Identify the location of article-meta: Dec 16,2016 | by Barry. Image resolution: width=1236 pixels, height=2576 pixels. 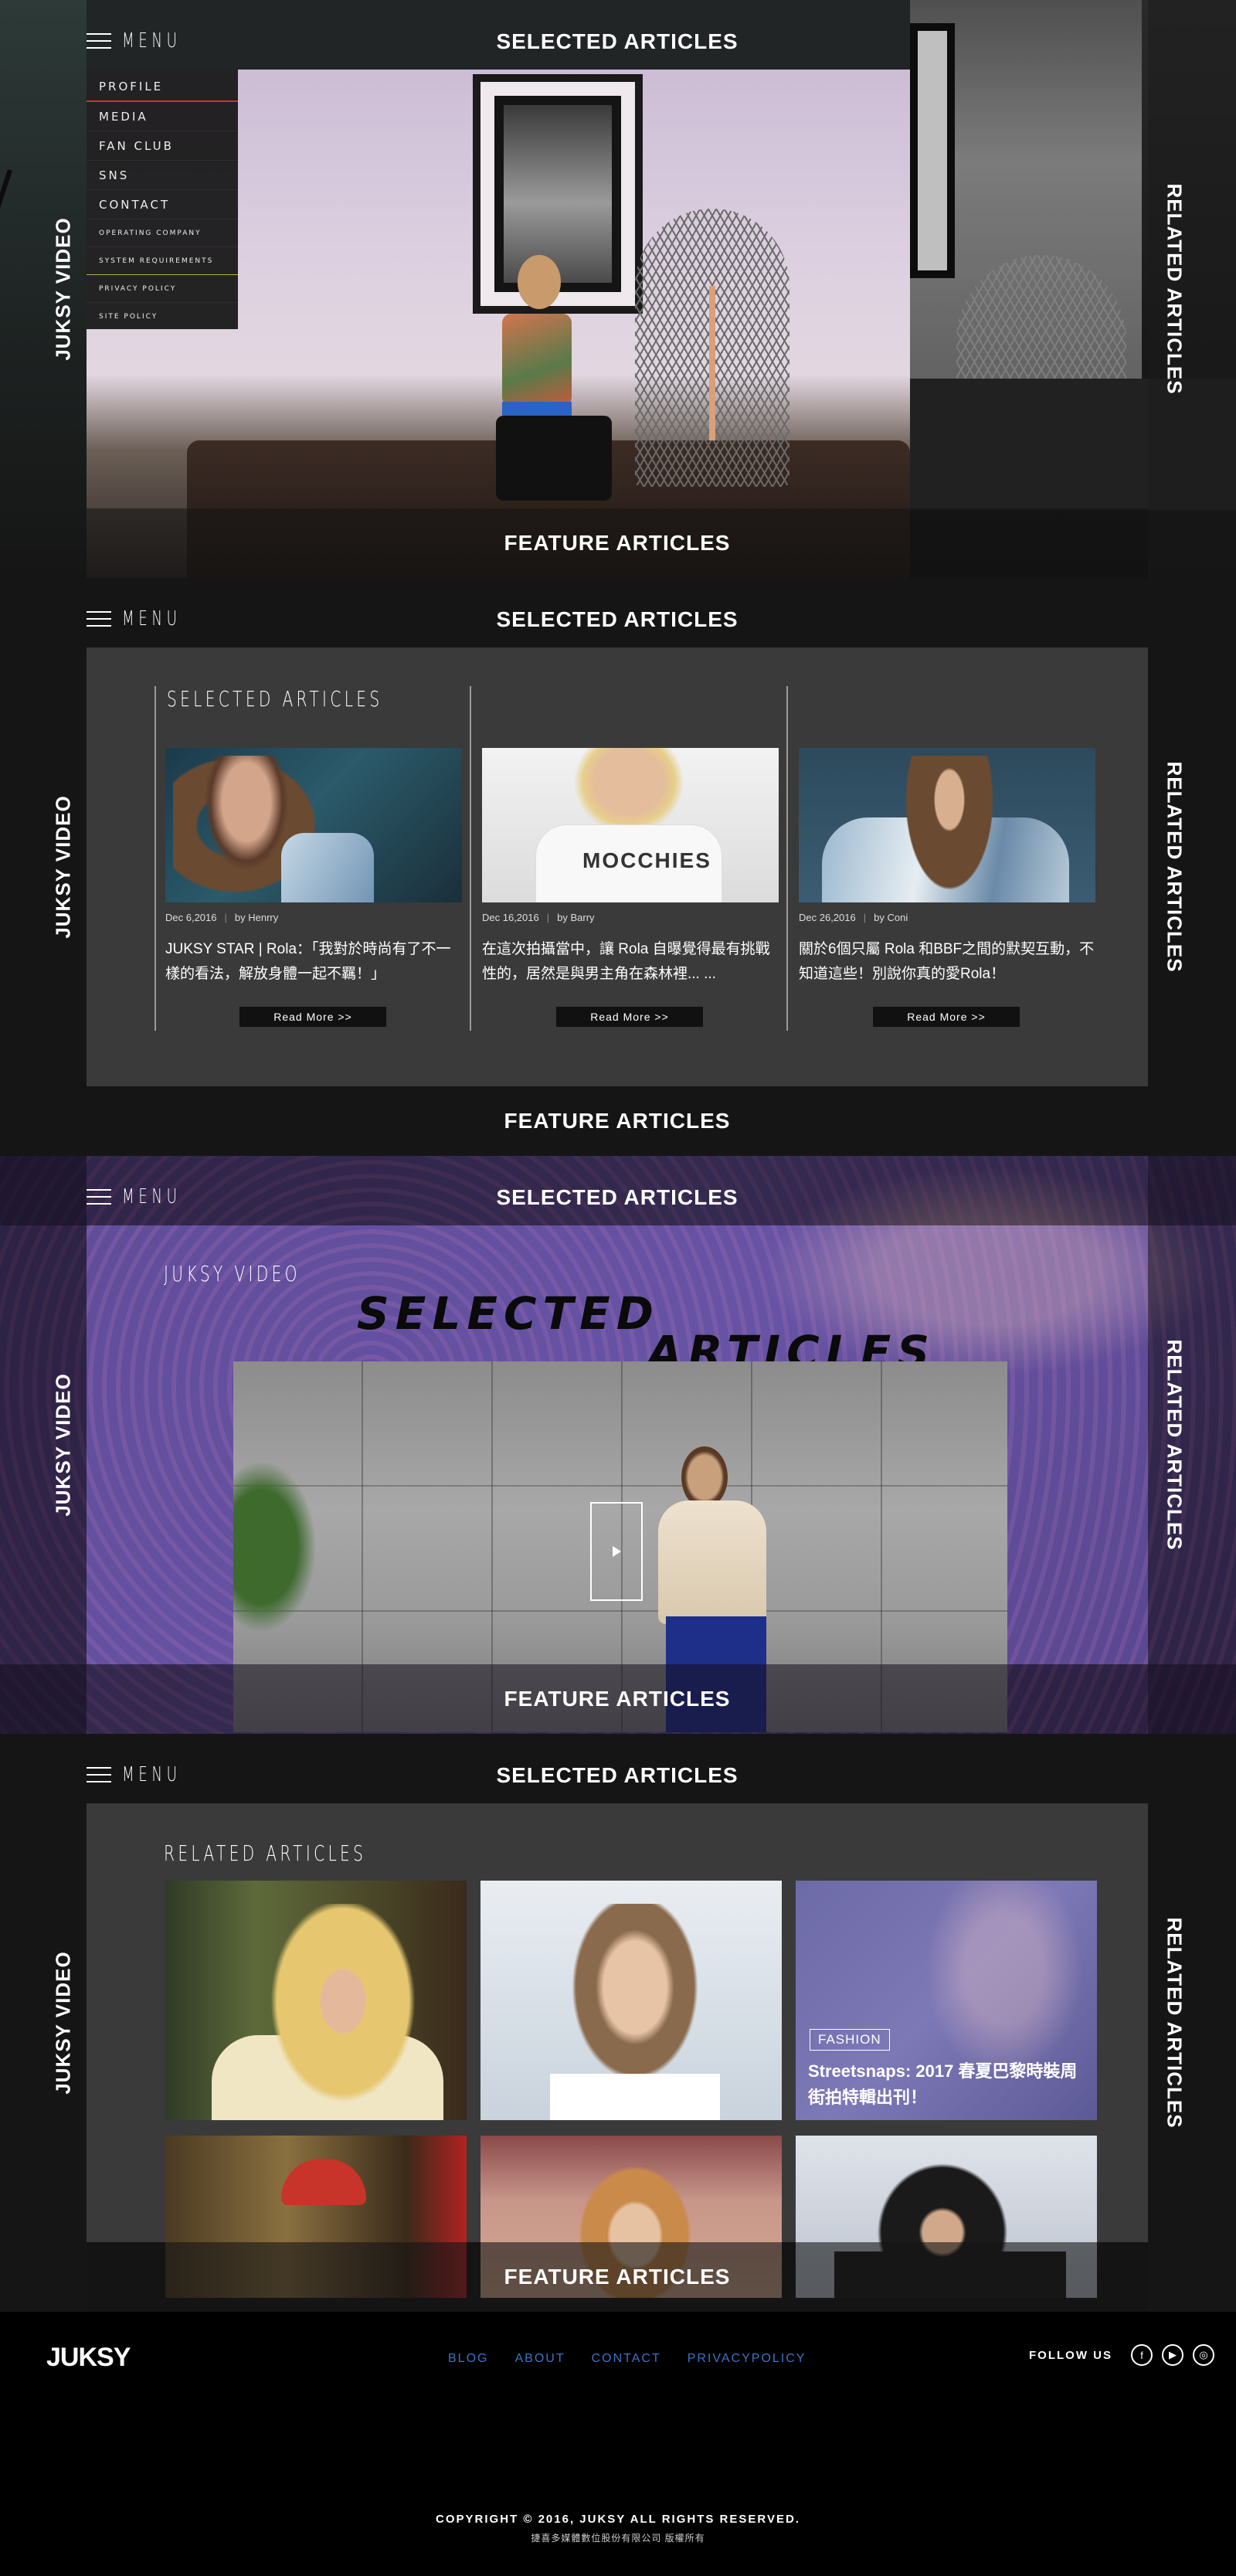
(538, 917).